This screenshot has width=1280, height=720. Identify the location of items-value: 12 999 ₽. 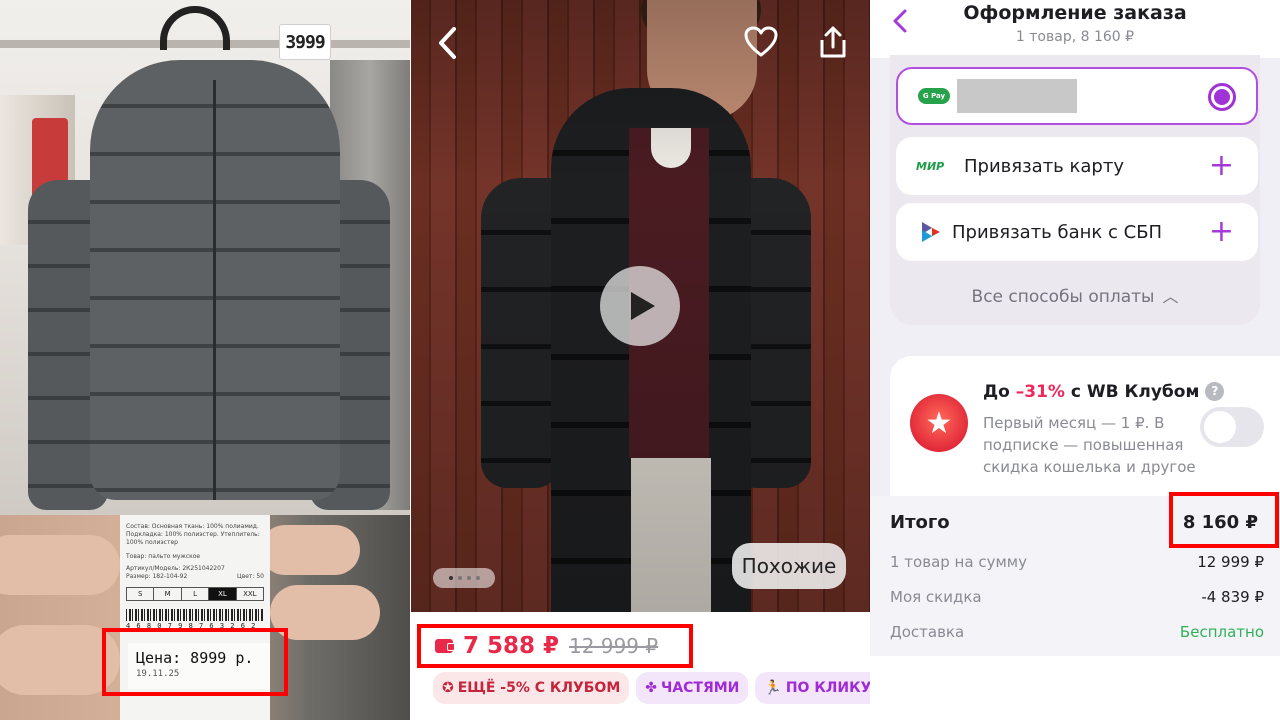
(1230, 562).